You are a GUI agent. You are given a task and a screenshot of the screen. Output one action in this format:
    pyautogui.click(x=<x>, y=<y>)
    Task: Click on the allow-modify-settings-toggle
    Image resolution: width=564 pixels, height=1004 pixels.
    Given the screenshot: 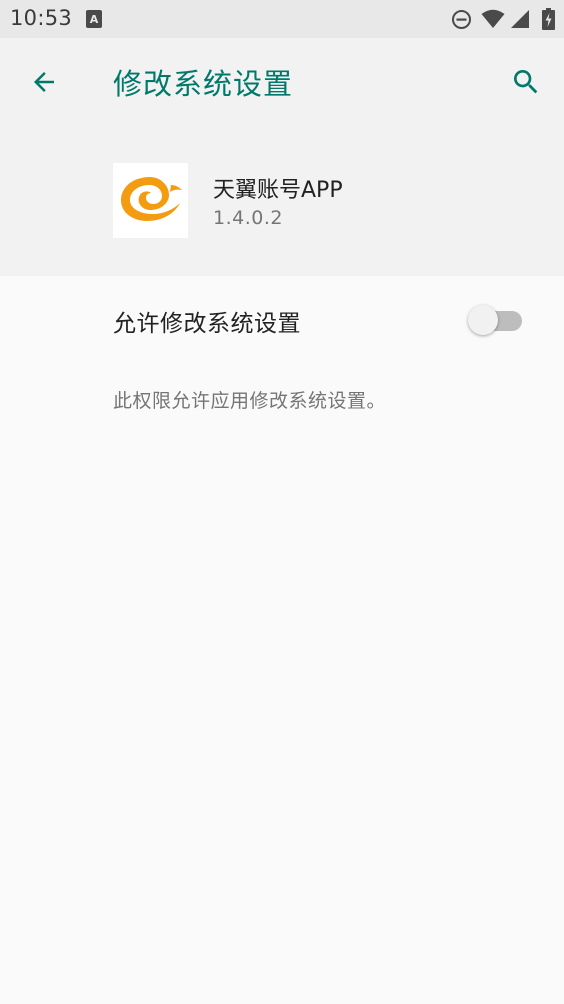 What is the action you would take?
    pyautogui.click(x=496, y=319)
    